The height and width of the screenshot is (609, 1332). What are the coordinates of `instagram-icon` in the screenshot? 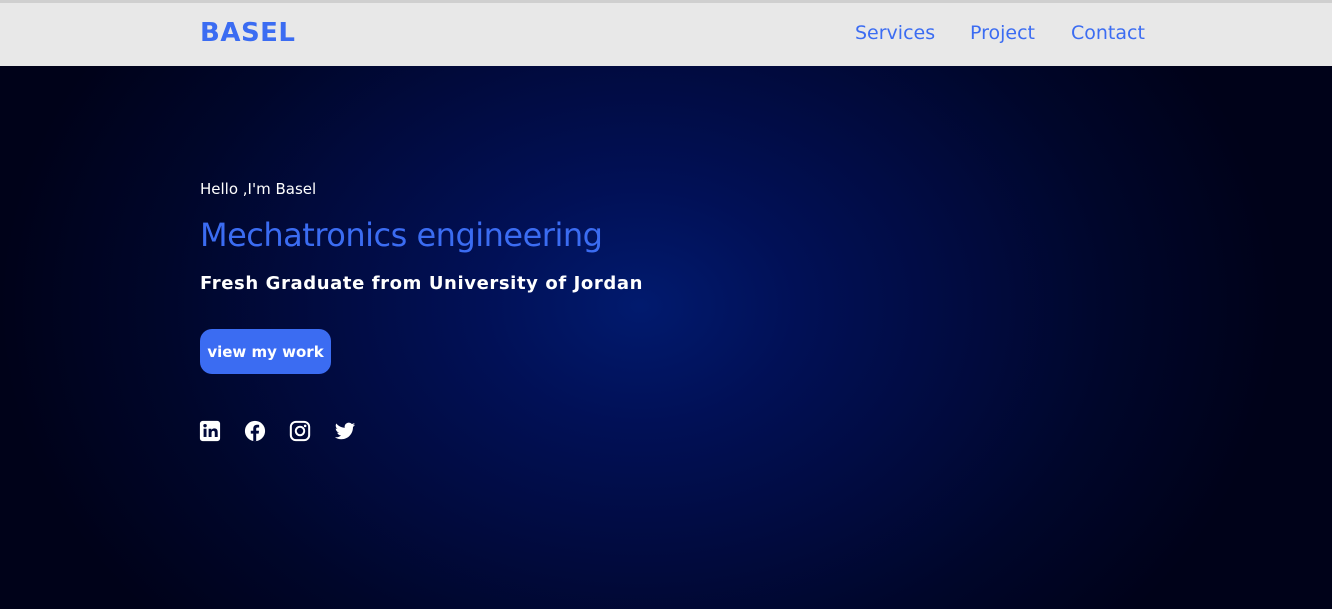 It's located at (300, 431).